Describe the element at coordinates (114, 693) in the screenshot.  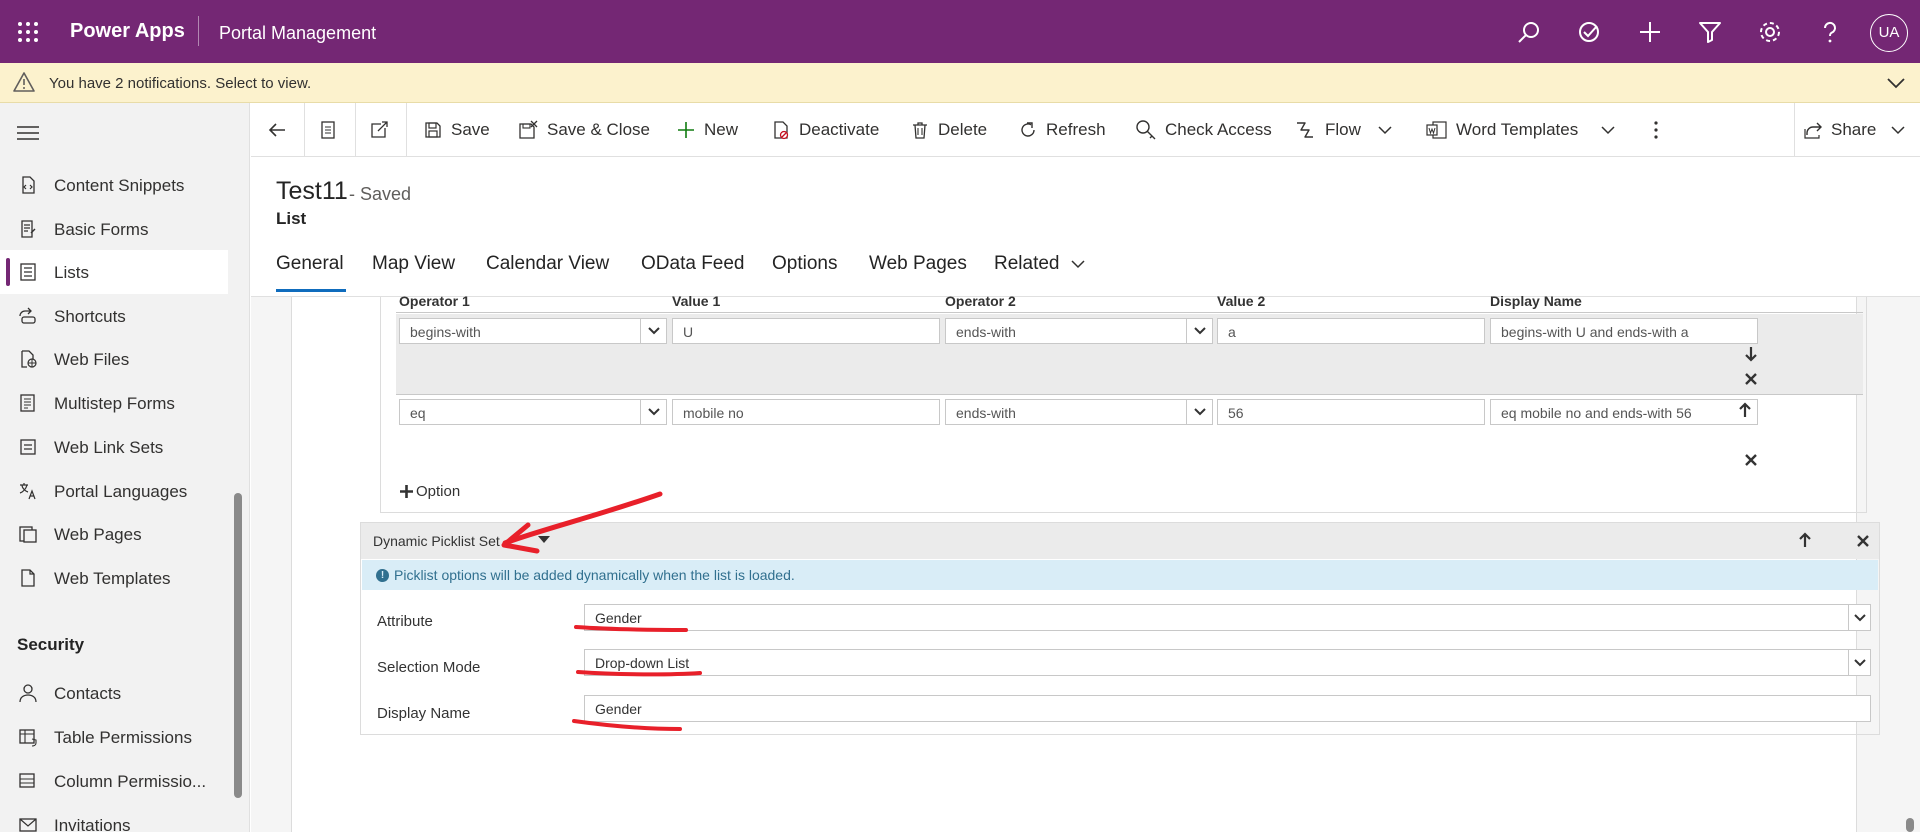
I see `sidebar-item-contacts: Contacts` at that location.